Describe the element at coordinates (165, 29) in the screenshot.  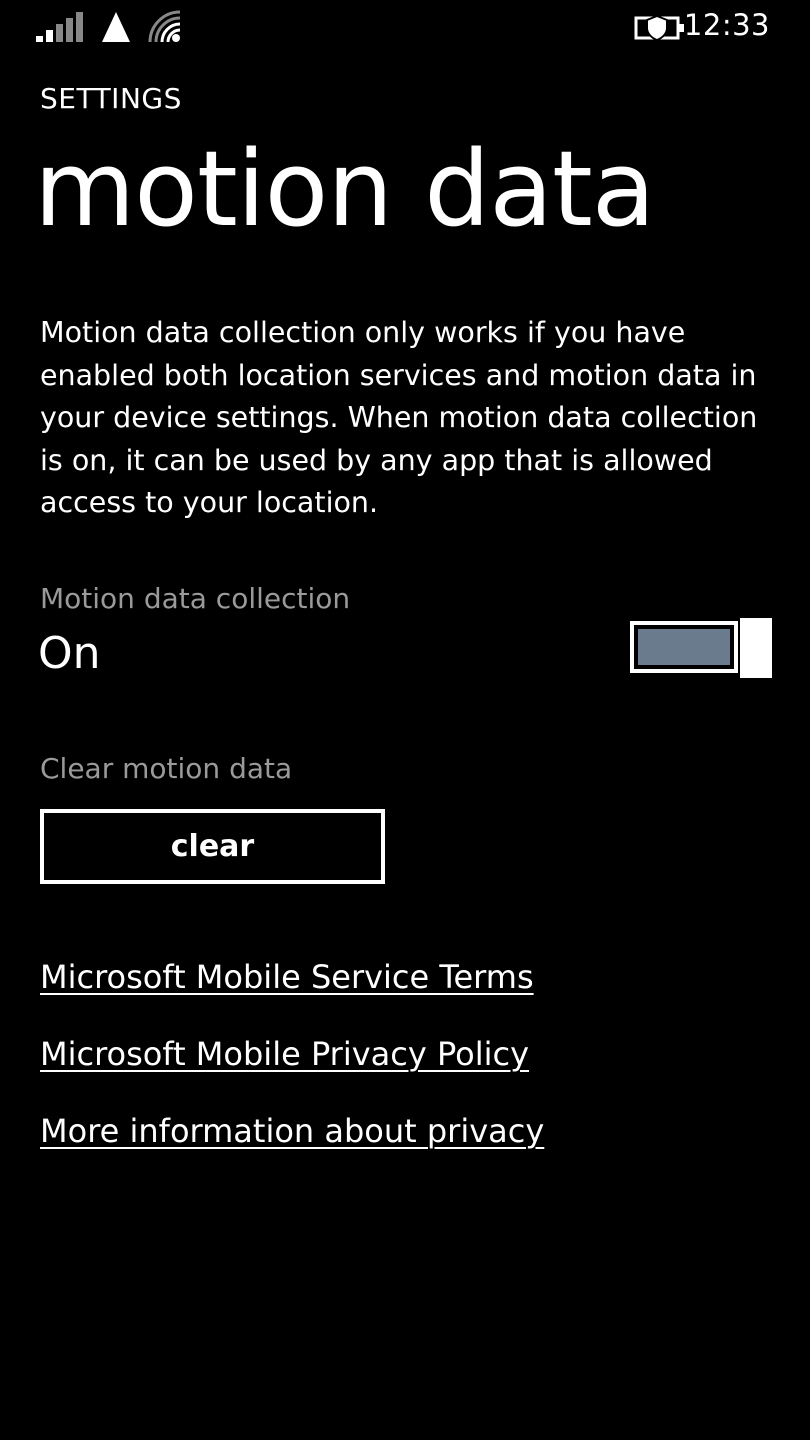
I see `wifi-icon` at that location.